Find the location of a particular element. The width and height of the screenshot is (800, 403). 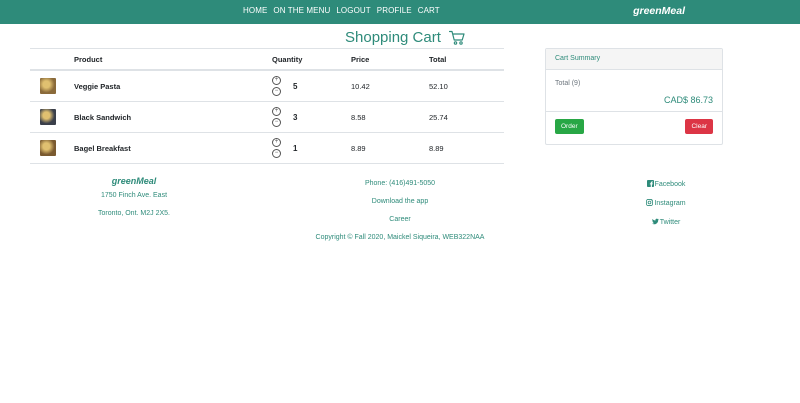

table-row: Black Sandwich + − 3 8.58 25.74 is located at coordinates (267, 117).